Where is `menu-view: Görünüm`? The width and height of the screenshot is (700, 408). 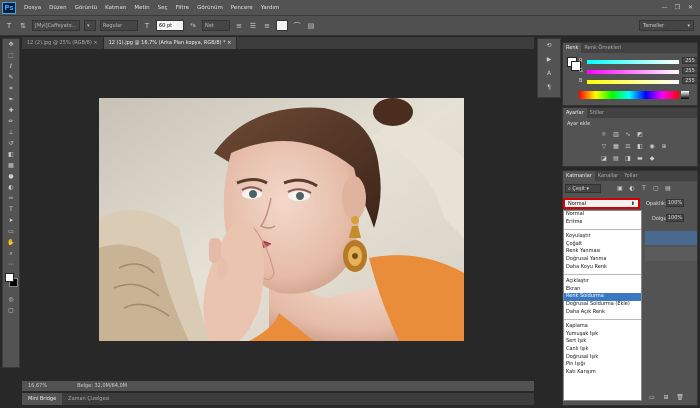 menu-view: Görünüm is located at coordinates (210, 8).